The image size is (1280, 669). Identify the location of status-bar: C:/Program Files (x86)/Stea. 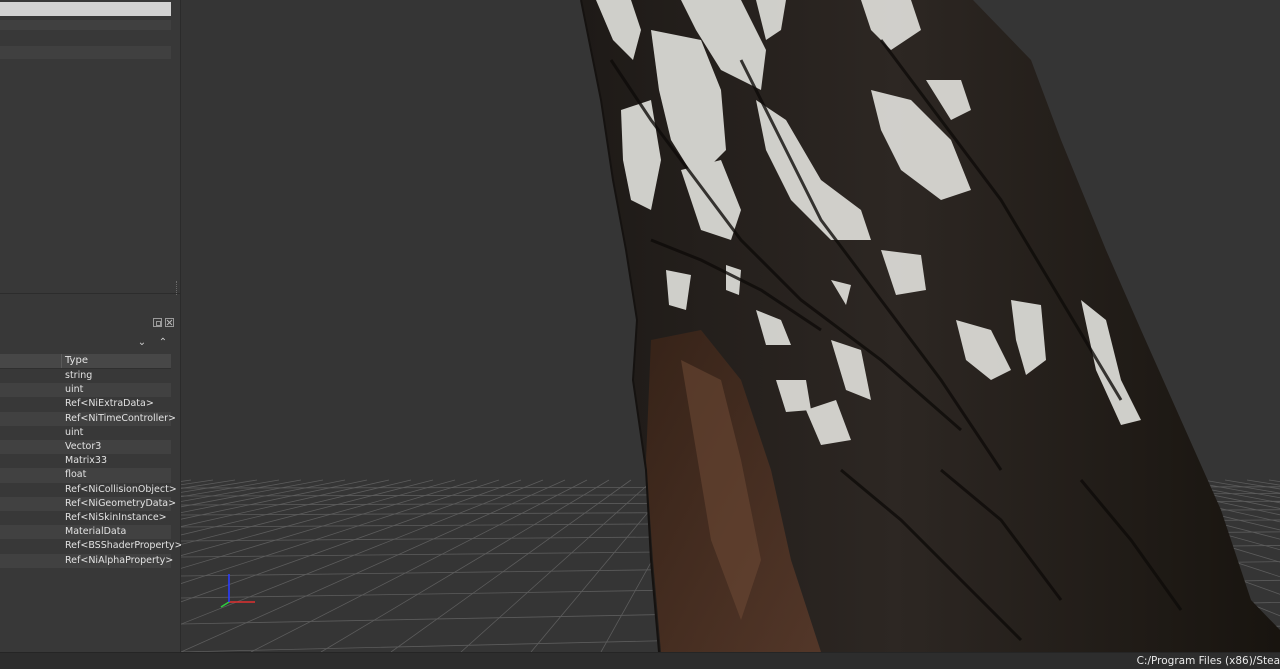
(640, 660).